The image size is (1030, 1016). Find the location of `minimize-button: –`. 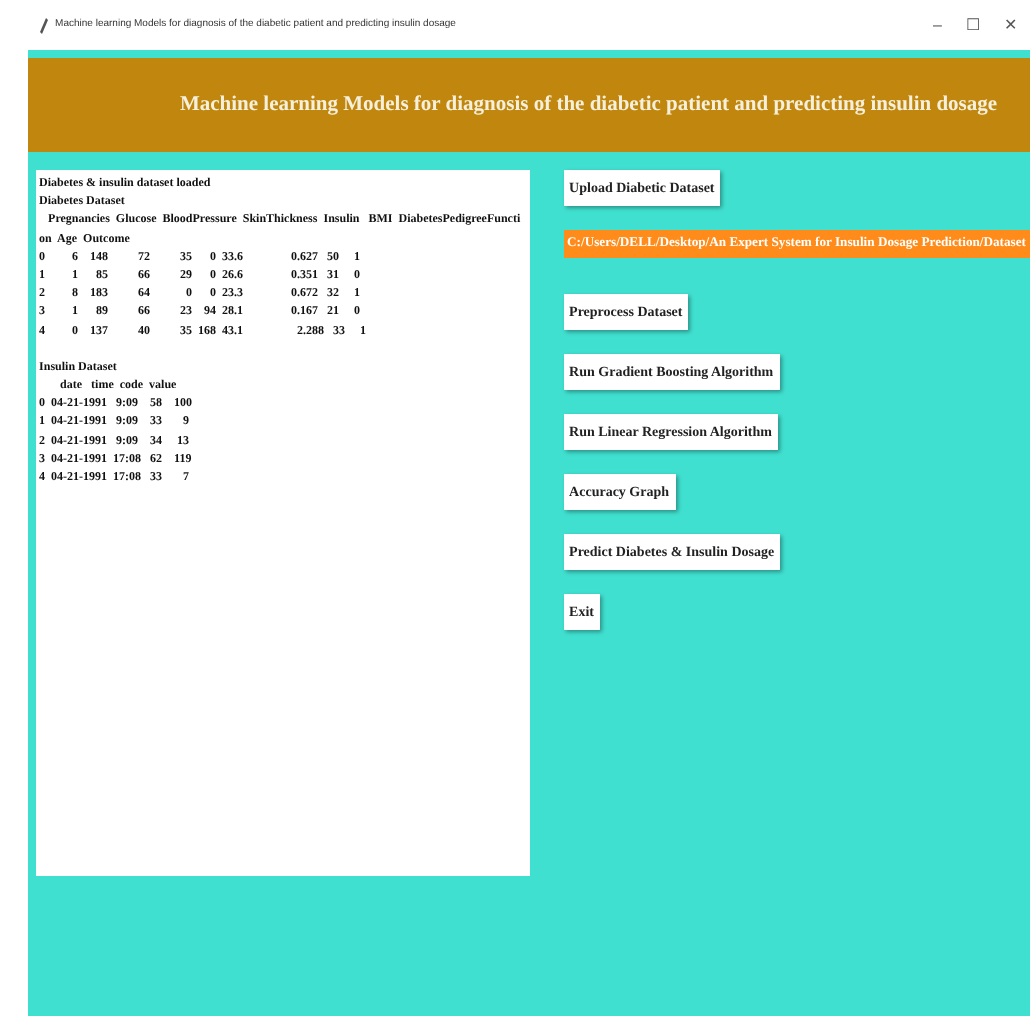

minimize-button: – is located at coordinates (937, 25).